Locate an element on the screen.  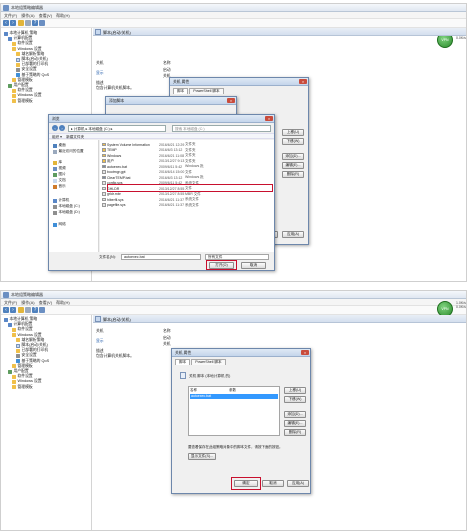
file-row: bootmgr.gpt 2016/6/14 15:00 文件 is located at coordinates (187, 172).